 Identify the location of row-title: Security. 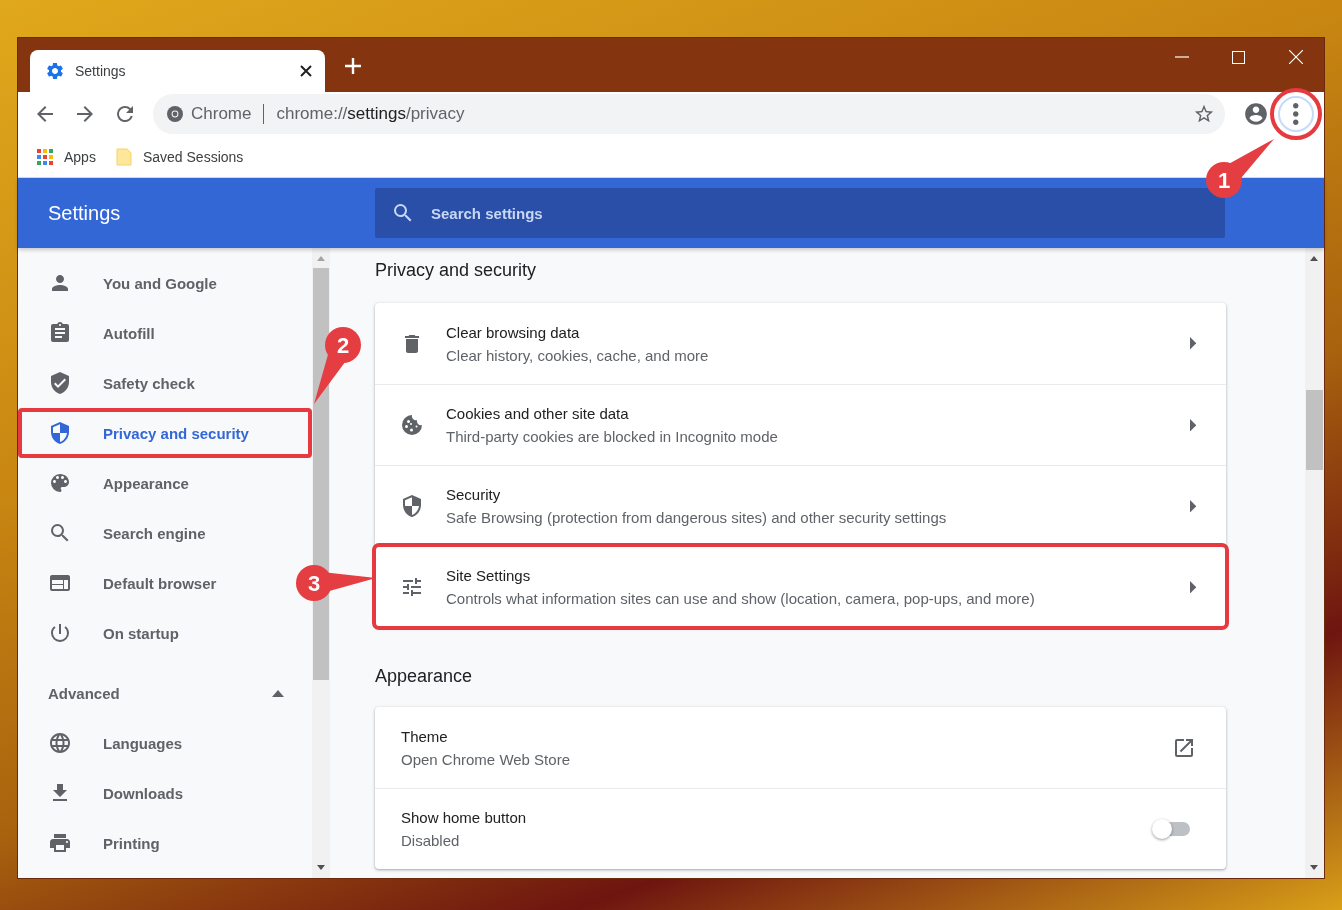
(474, 494).